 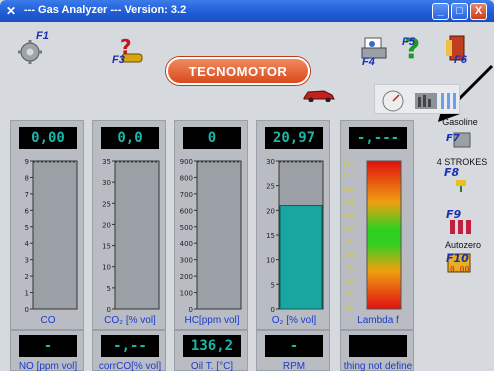 I want to click on hc-tick-label: 500, so click(x=186, y=228).